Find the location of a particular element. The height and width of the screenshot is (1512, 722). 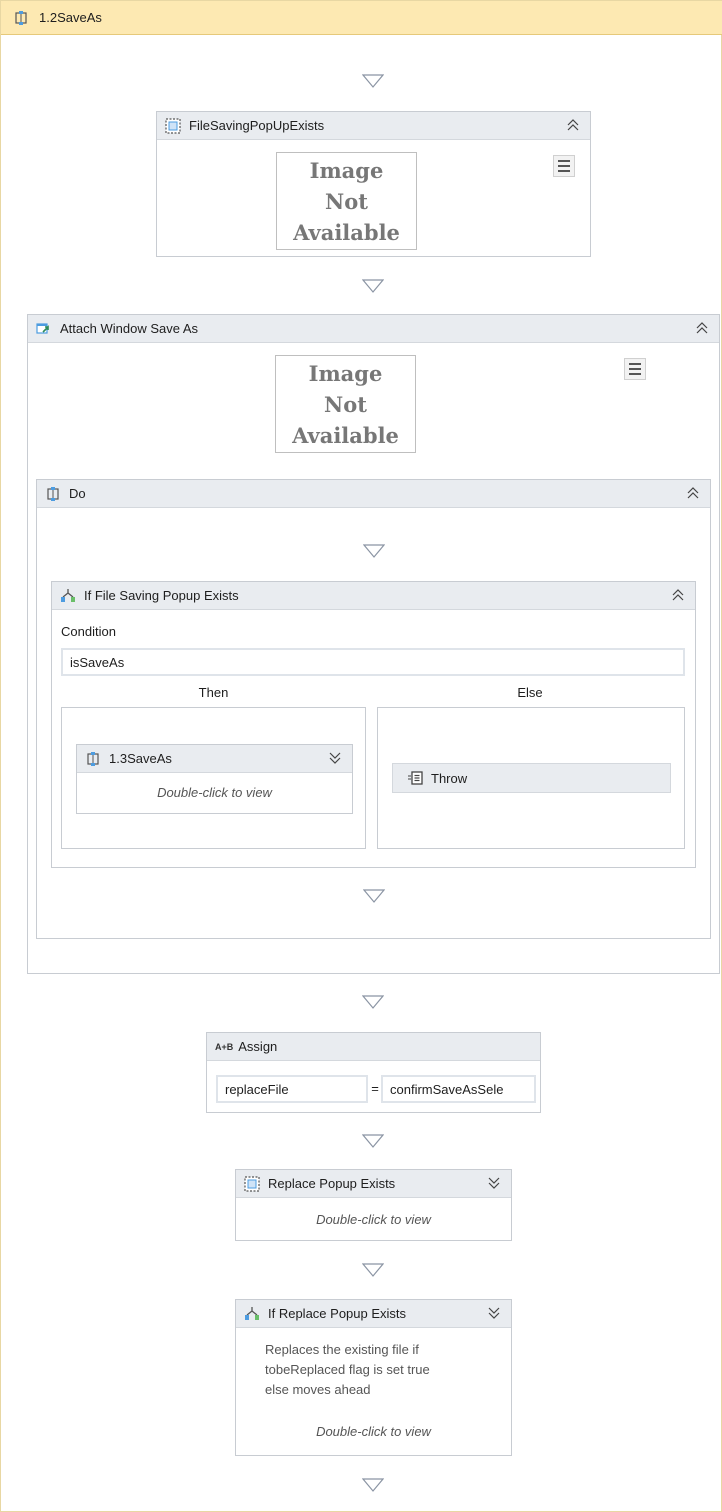

activity-header: If File Saving Popup Exists is located at coordinates (373, 596).